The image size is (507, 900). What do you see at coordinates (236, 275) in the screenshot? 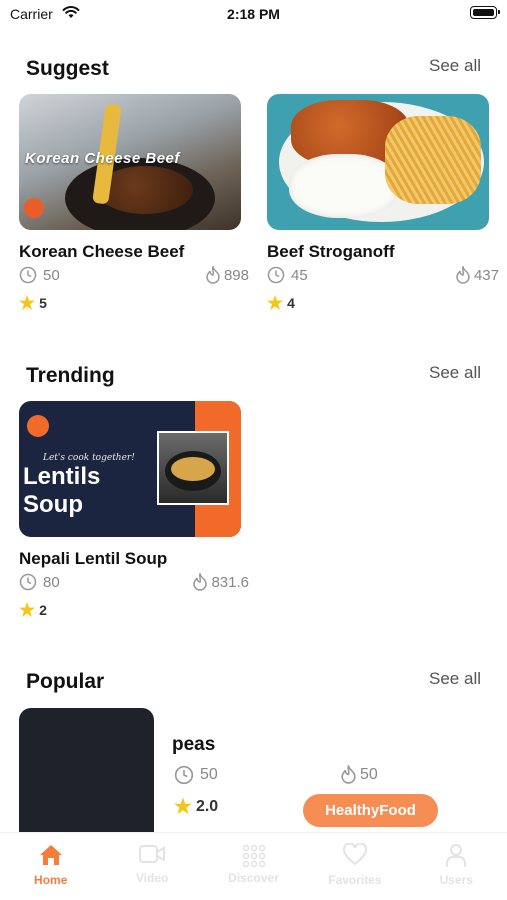
I see `calories: 898` at bounding box center [236, 275].